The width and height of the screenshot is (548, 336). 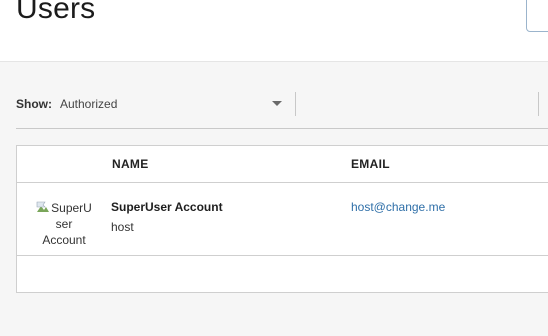 I want to click on page-title: Users, so click(x=56, y=12).